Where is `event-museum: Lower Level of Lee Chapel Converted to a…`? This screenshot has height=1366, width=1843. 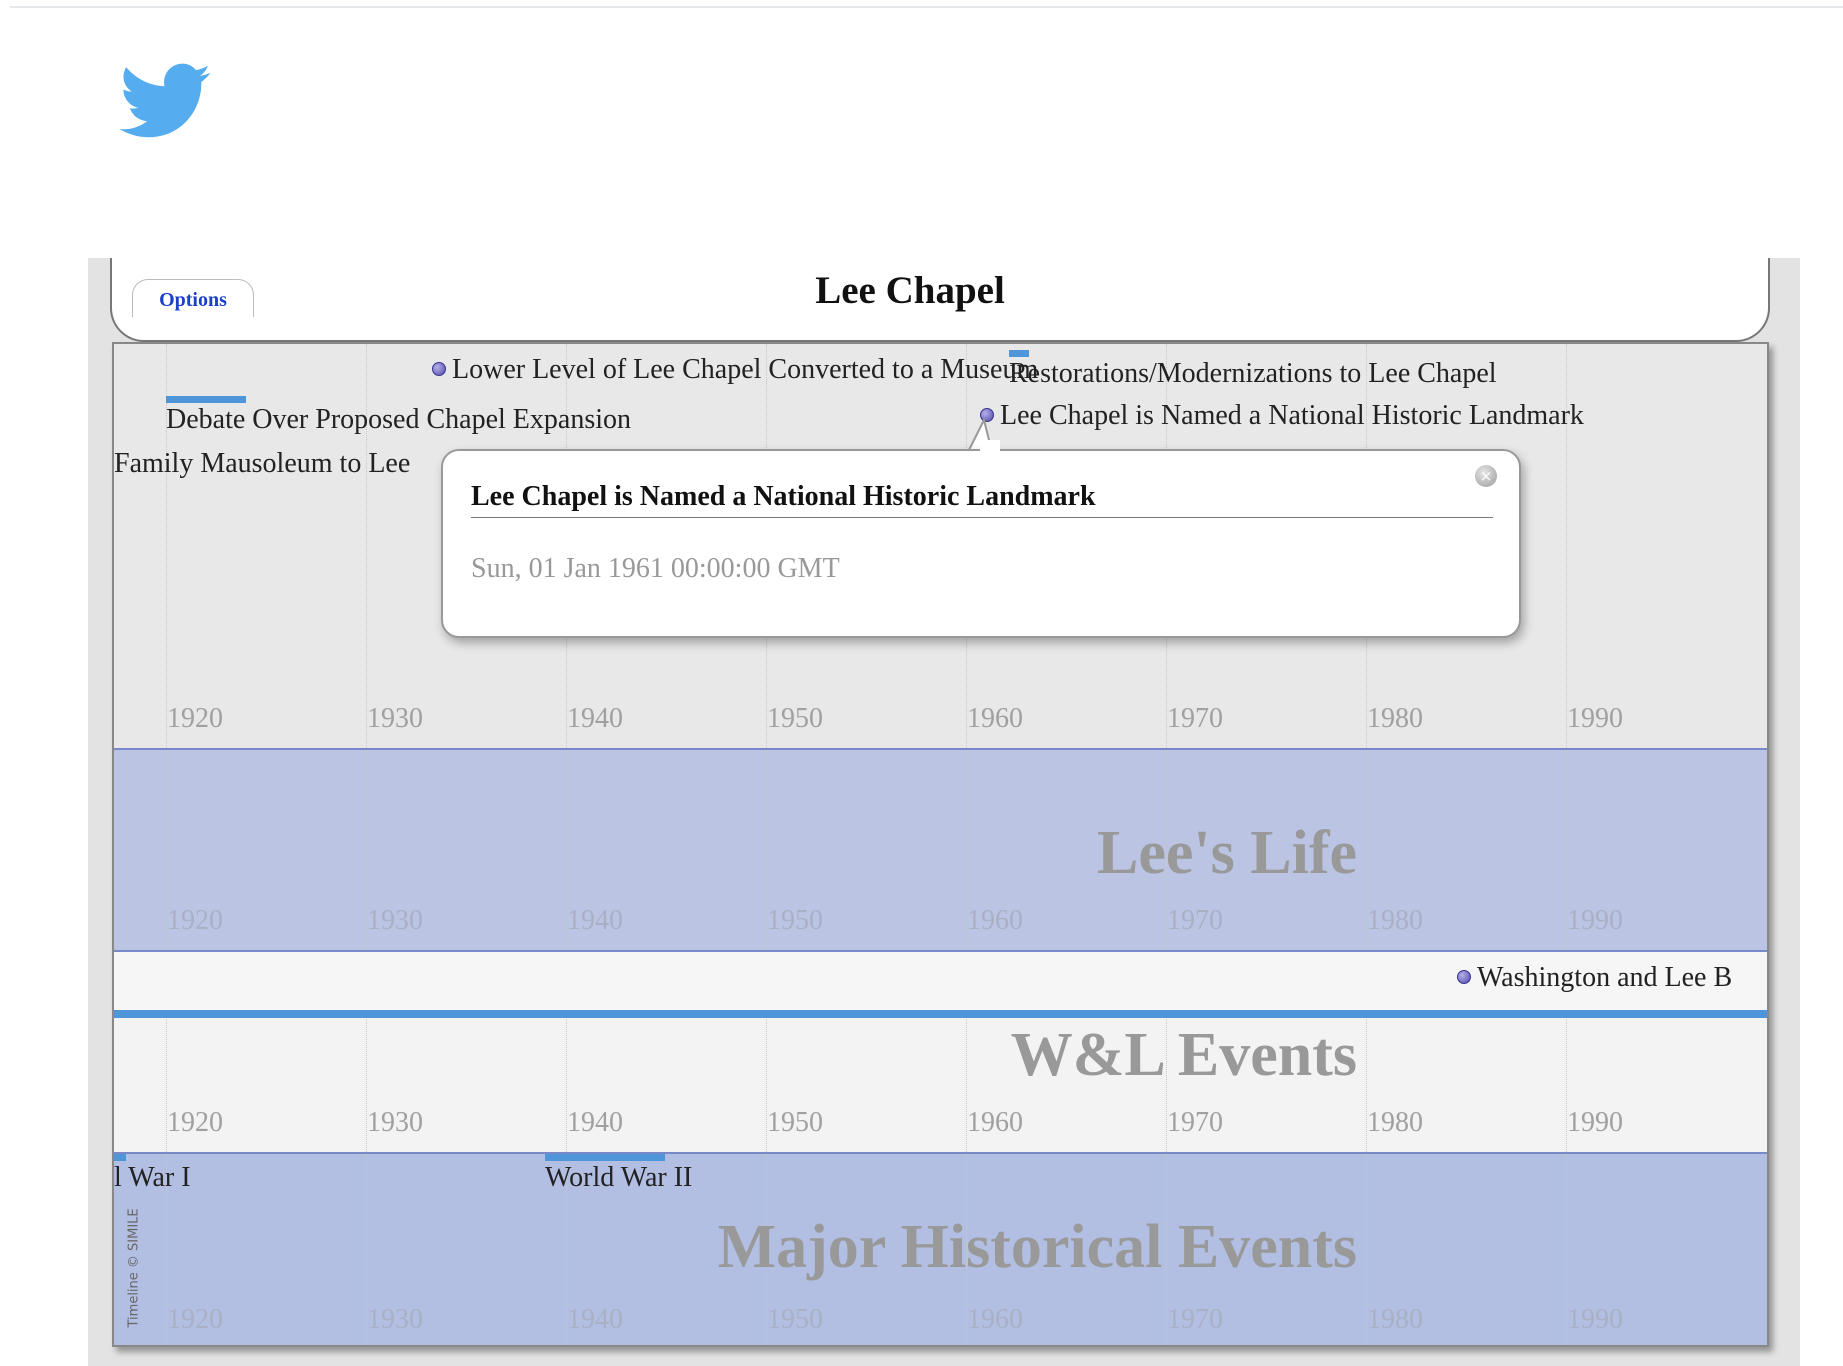 event-museum: Lower Level of Lee Chapel Converted to a… is located at coordinates (735, 370).